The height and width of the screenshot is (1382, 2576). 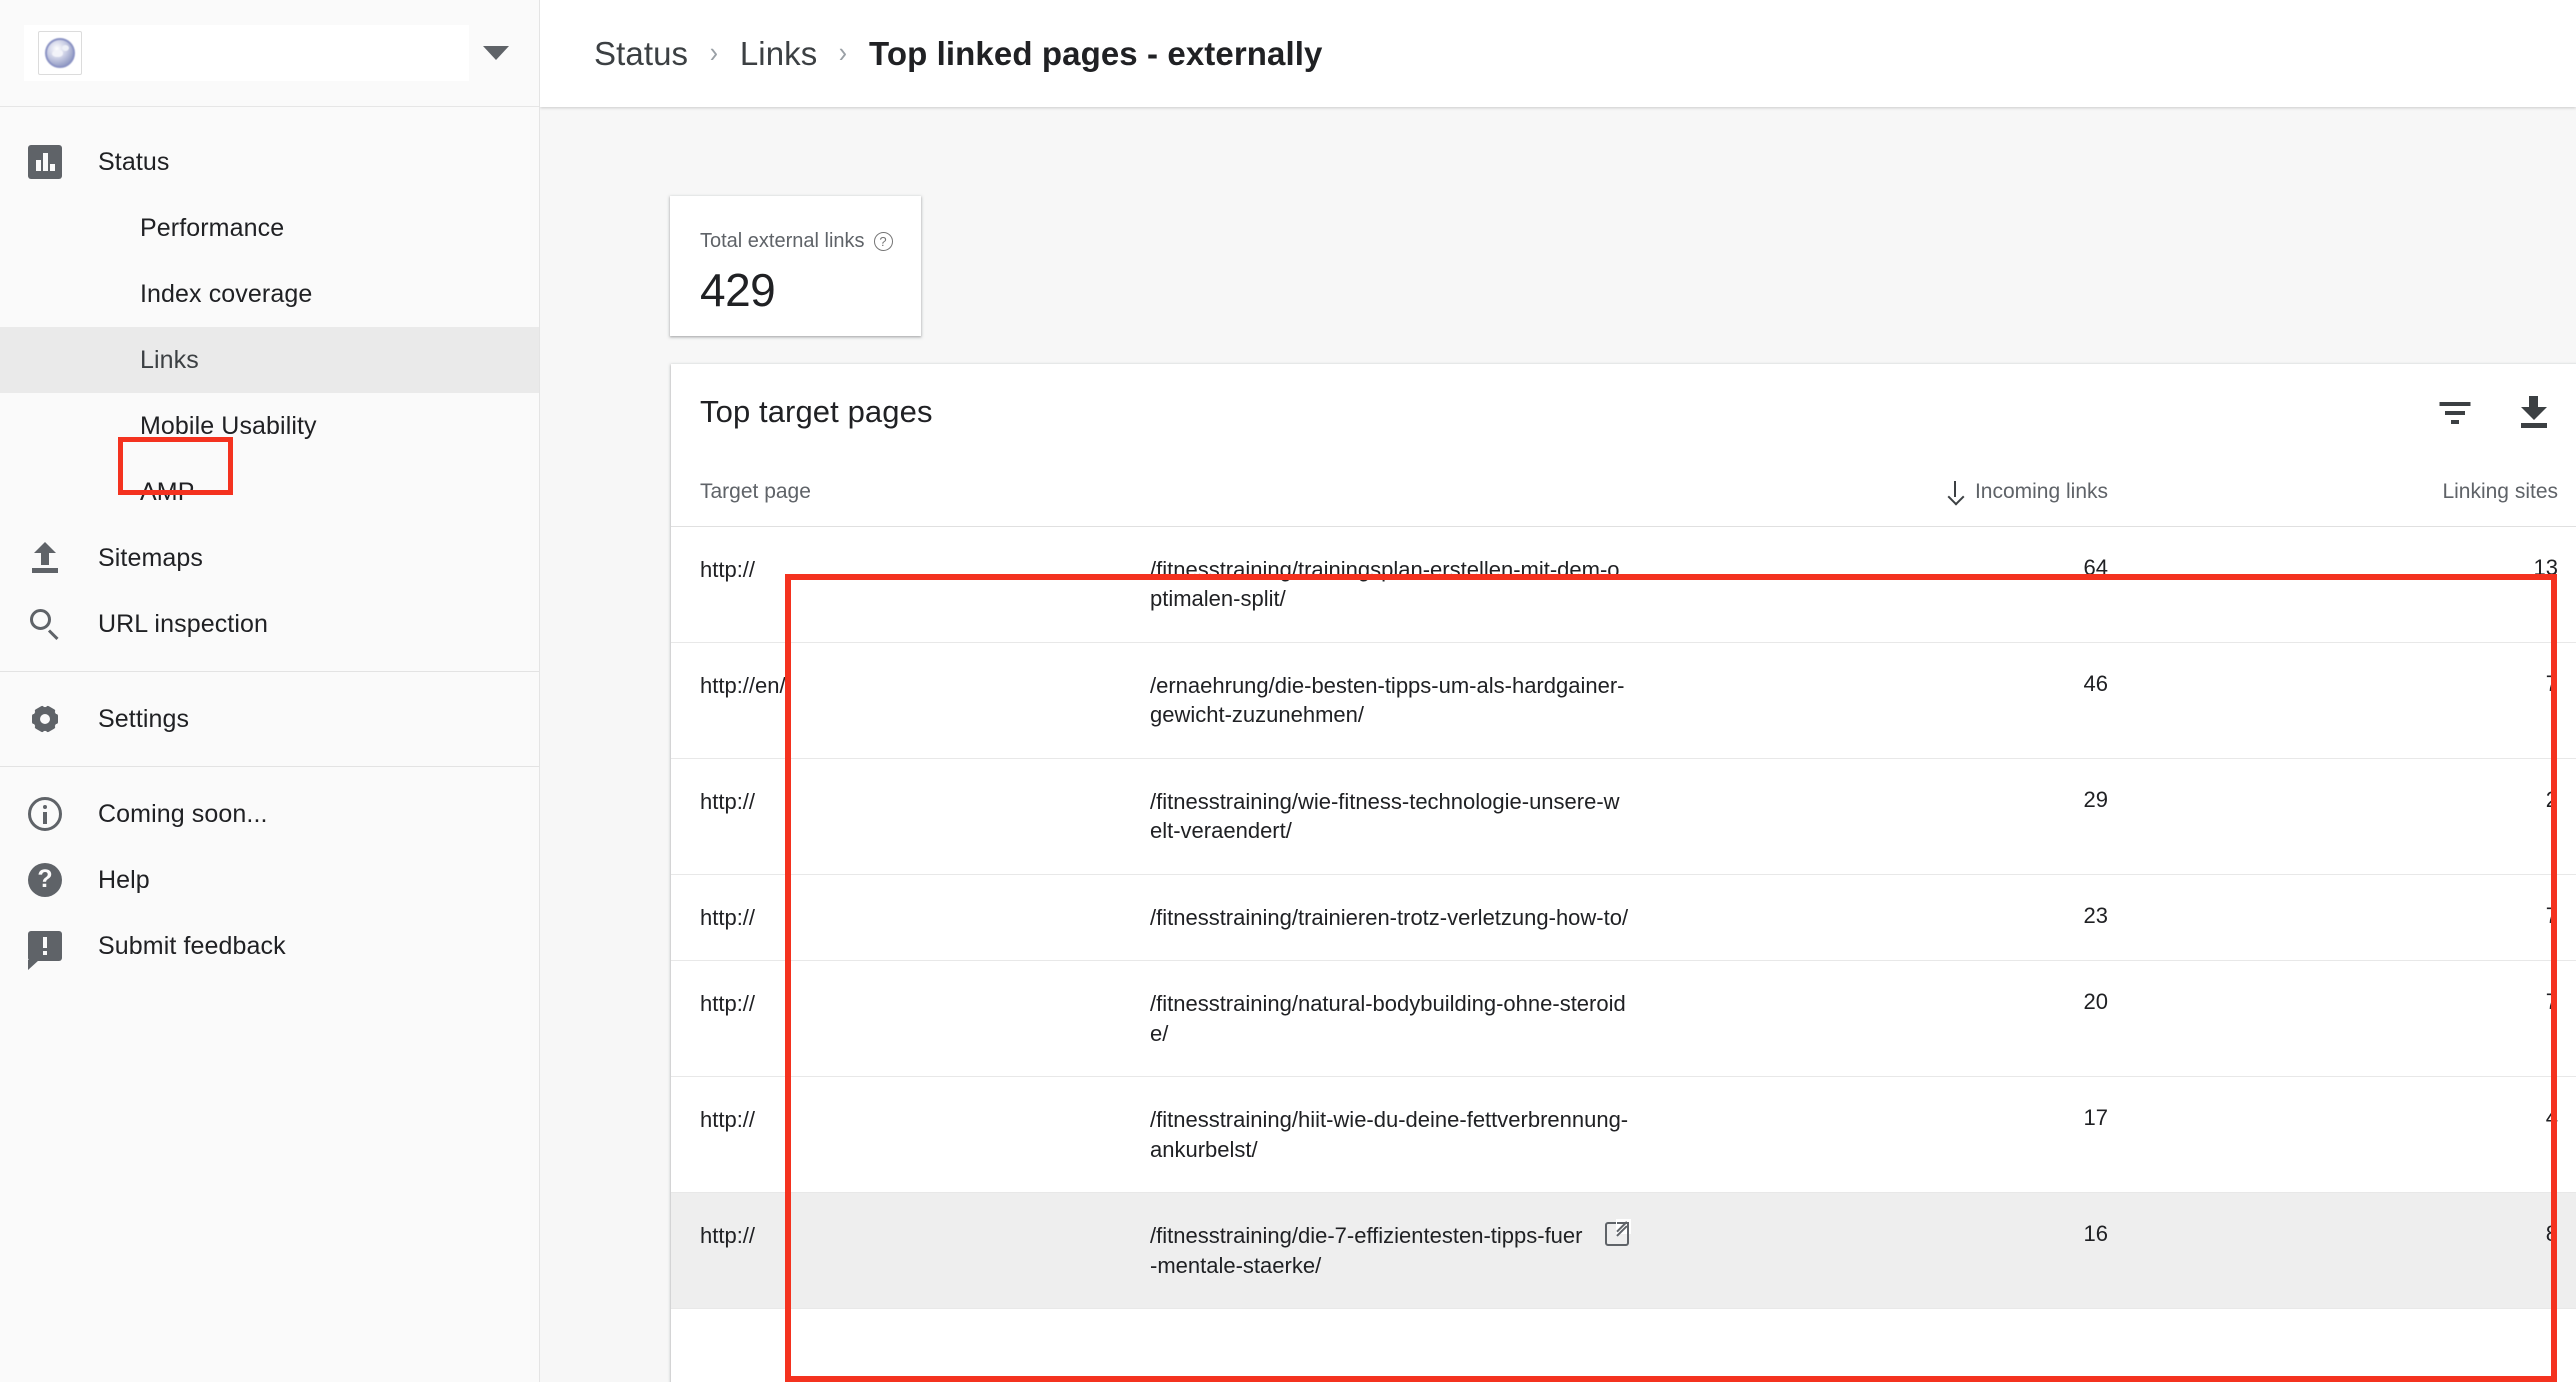 I want to click on cell-incoming-links: 20, so click(x=1868, y=1019).